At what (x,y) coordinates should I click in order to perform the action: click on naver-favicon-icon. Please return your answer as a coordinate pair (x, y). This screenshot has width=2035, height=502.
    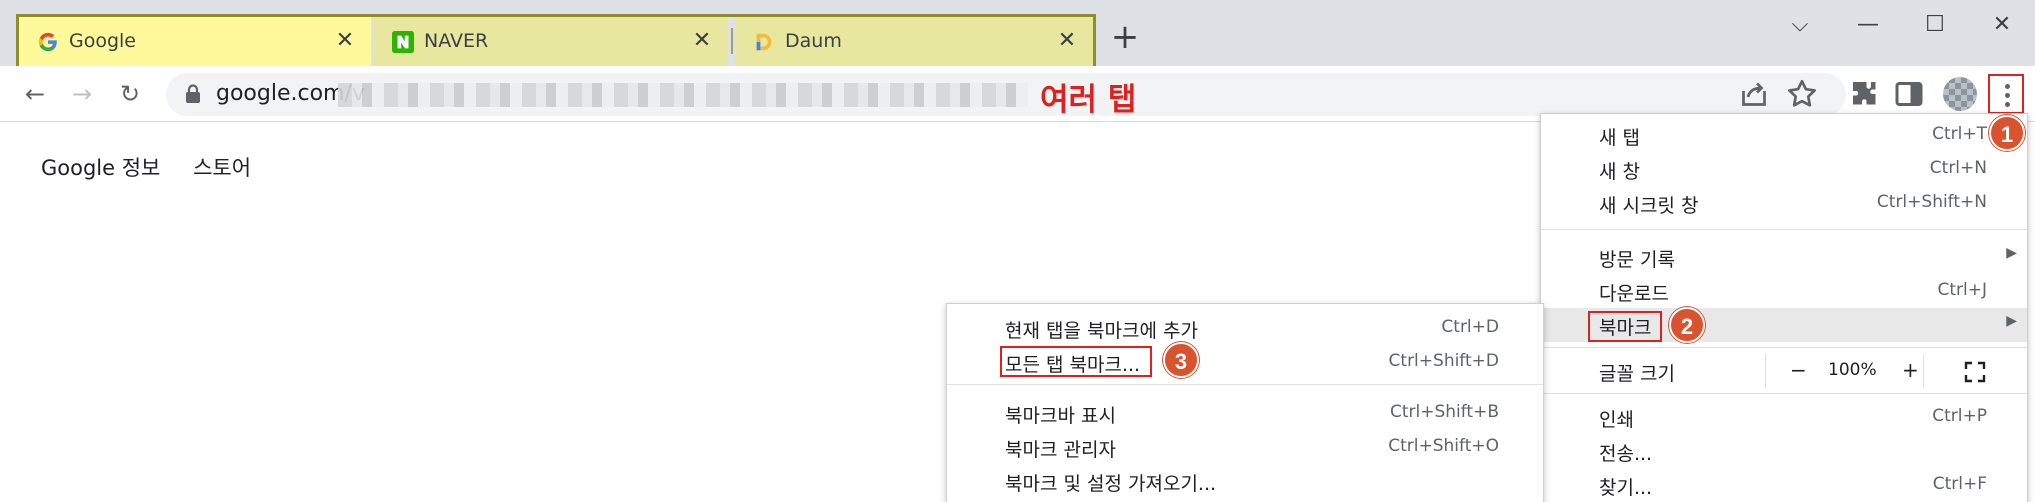
    Looking at the image, I should click on (403, 42).